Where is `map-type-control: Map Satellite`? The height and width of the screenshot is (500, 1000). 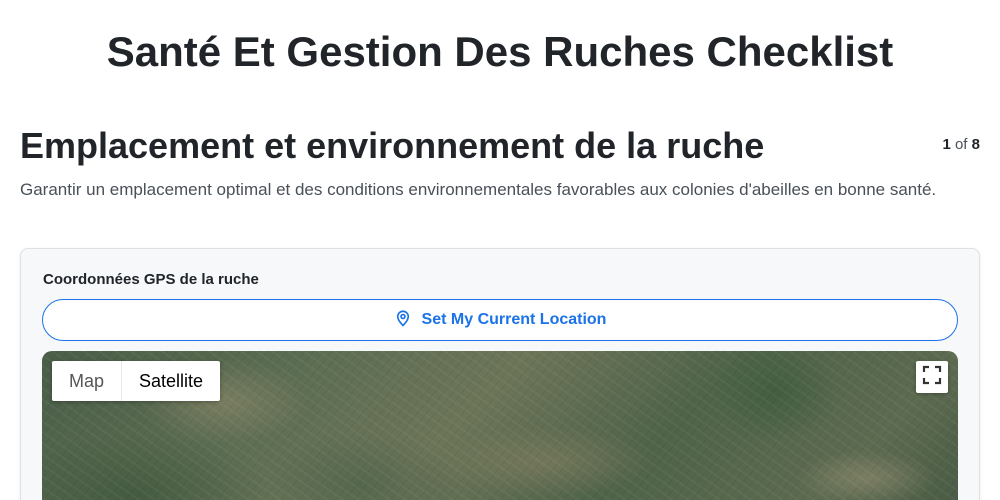 map-type-control: Map Satellite is located at coordinates (136, 381).